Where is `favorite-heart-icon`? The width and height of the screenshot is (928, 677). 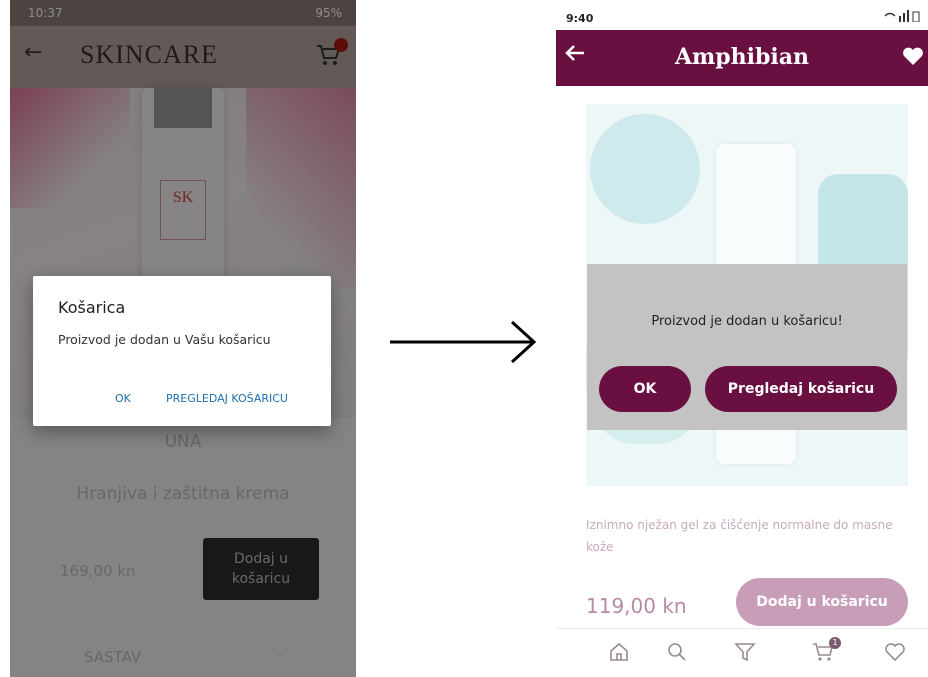 favorite-heart-icon is located at coordinates (913, 56).